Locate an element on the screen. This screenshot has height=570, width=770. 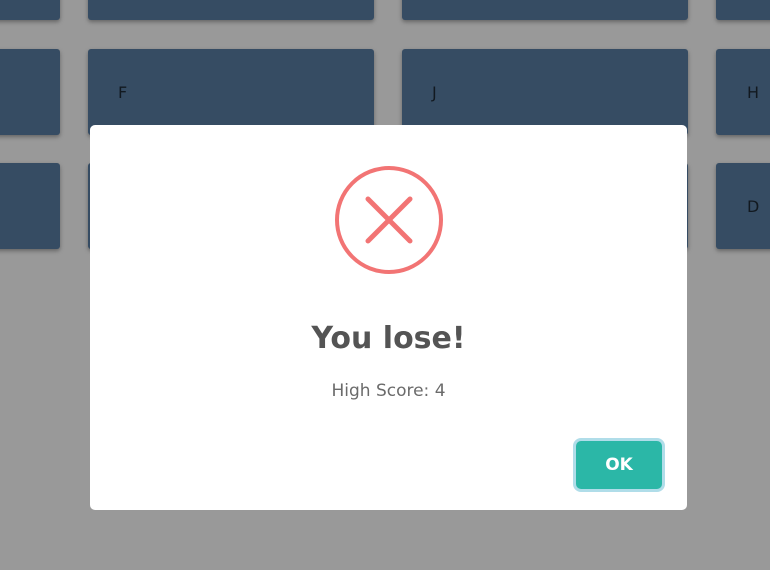
high-score-text: High Score: 4 is located at coordinates (388, 391).